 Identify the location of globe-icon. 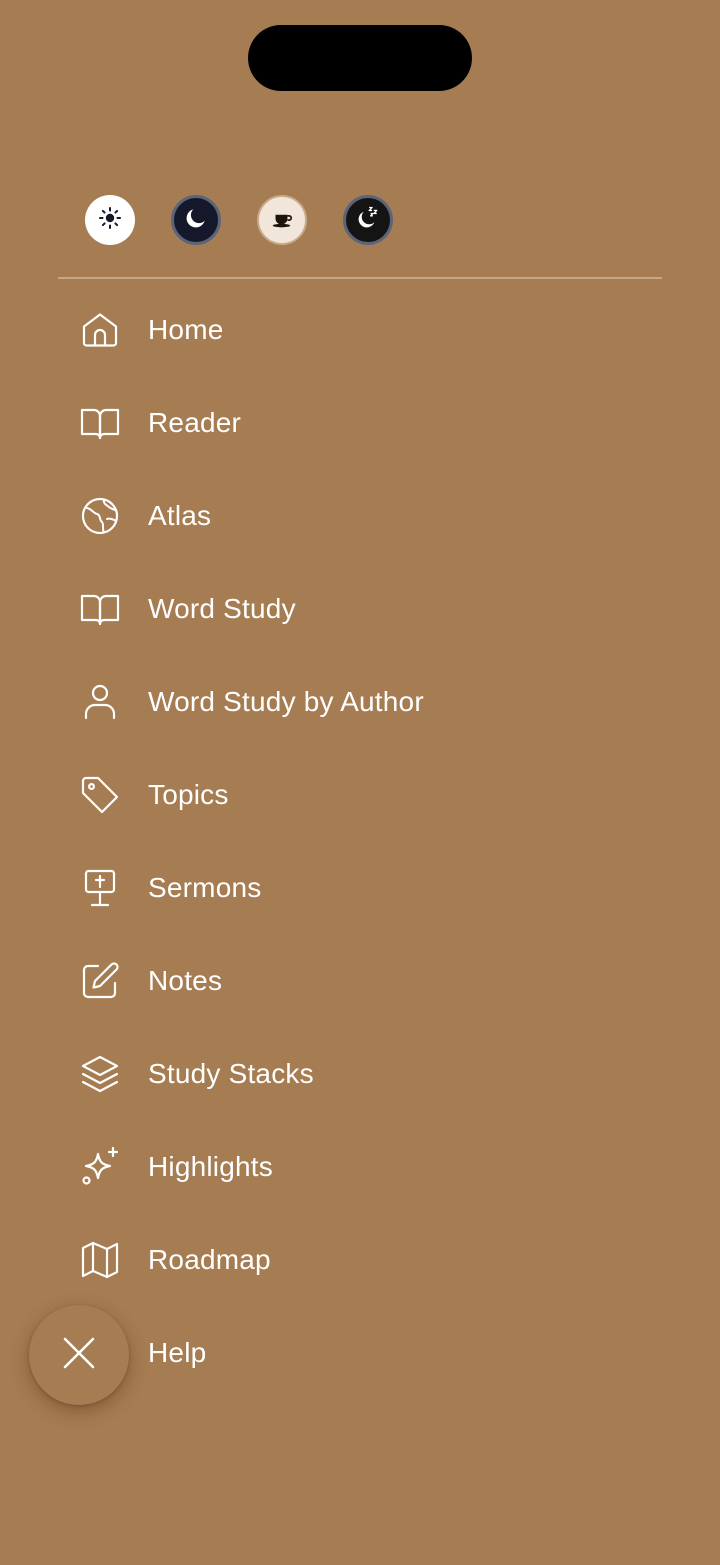
(100, 516).